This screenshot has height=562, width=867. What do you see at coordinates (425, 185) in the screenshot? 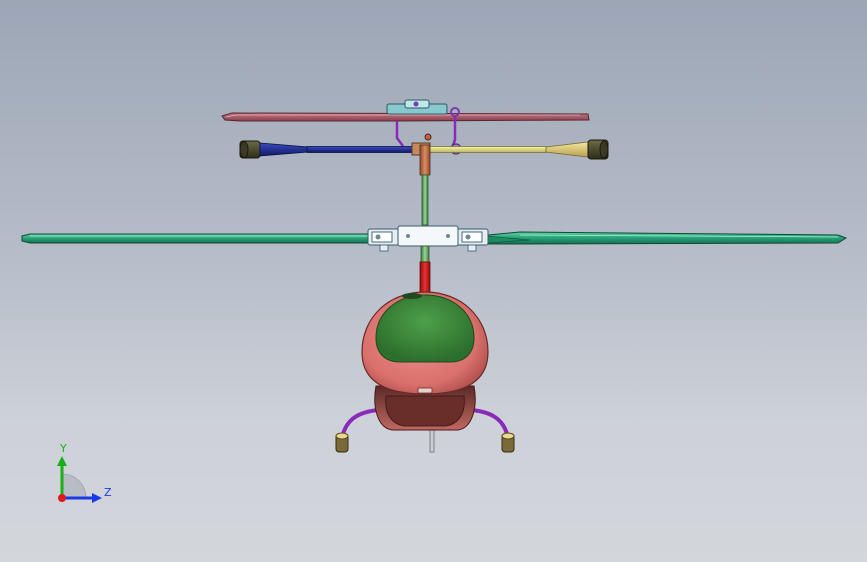
I see `rotor-mast` at bounding box center [425, 185].